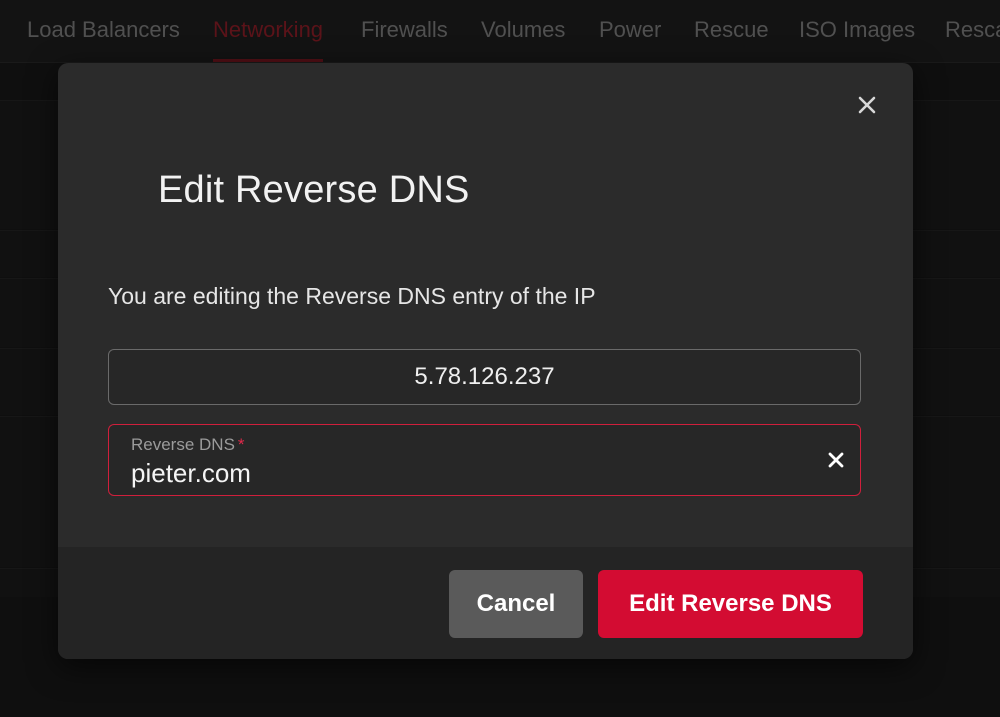 This screenshot has width=1000, height=717. Describe the element at coordinates (183, 444) in the screenshot. I see `reverse-dns-label-text: Reverse DNS` at that location.